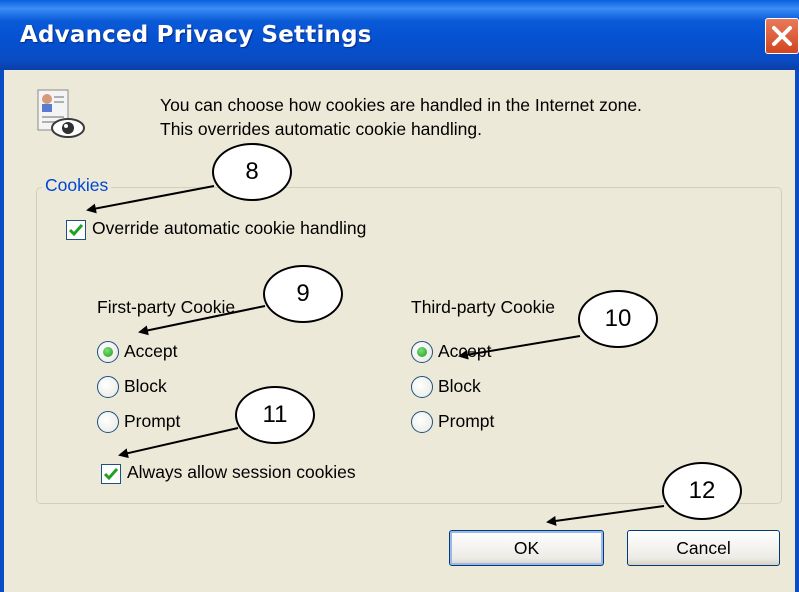 The image size is (799, 592). Describe the element at coordinates (702, 491) in the screenshot. I see `callout-12: 12` at that location.